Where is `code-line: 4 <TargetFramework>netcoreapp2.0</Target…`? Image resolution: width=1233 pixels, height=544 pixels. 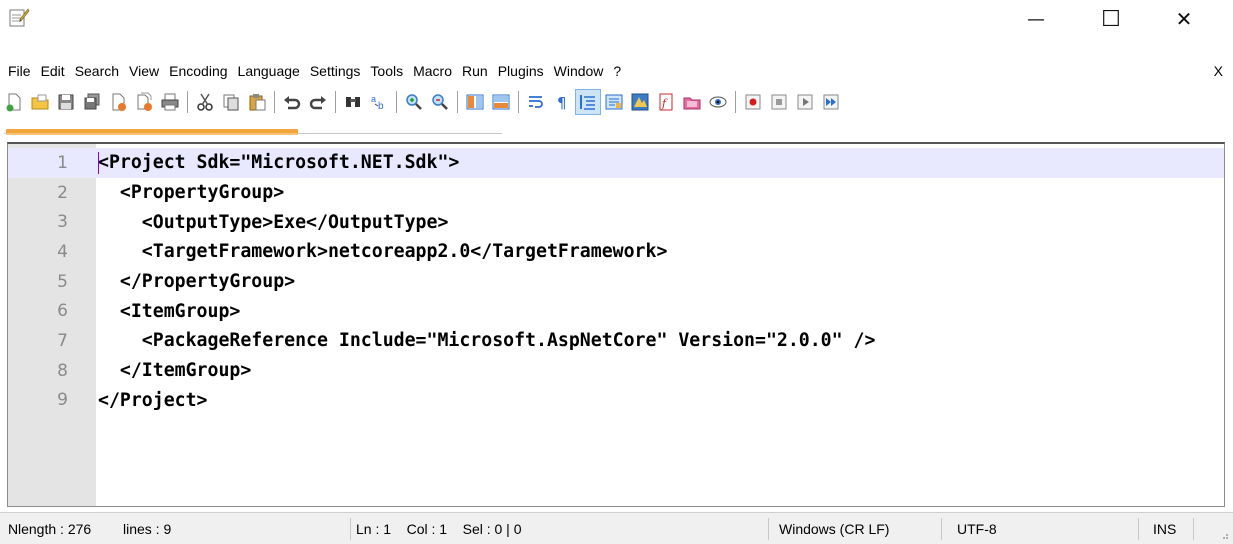
code-line: 4 <TargetFramework>netcoreapp2.0</Target… is located at coordinates (616, 252).